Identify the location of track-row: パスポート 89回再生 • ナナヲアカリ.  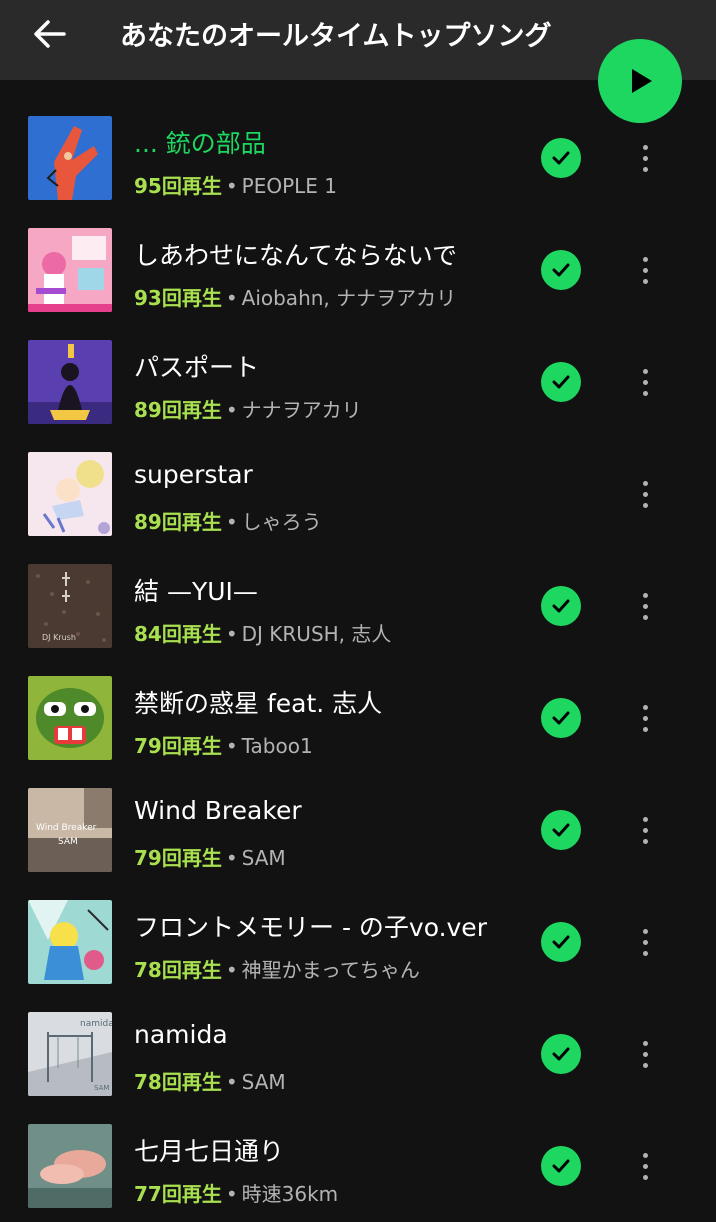
(358, 382).